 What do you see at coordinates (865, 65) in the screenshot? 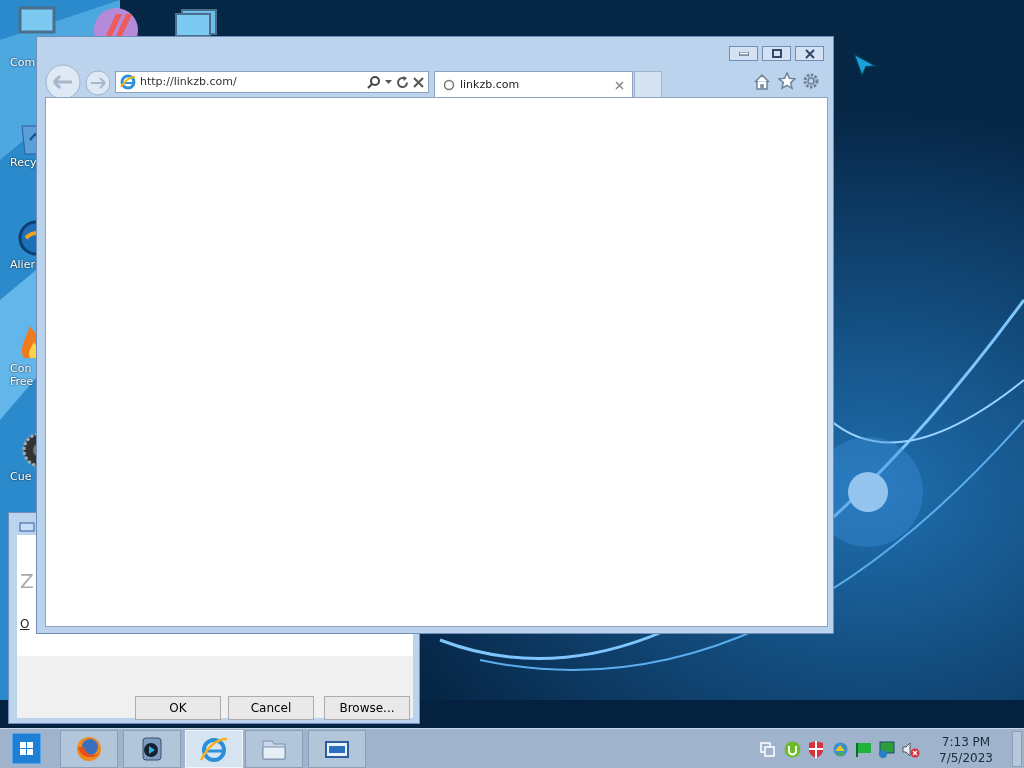
I see `cursor-icon` at bounding box center [865, 65].